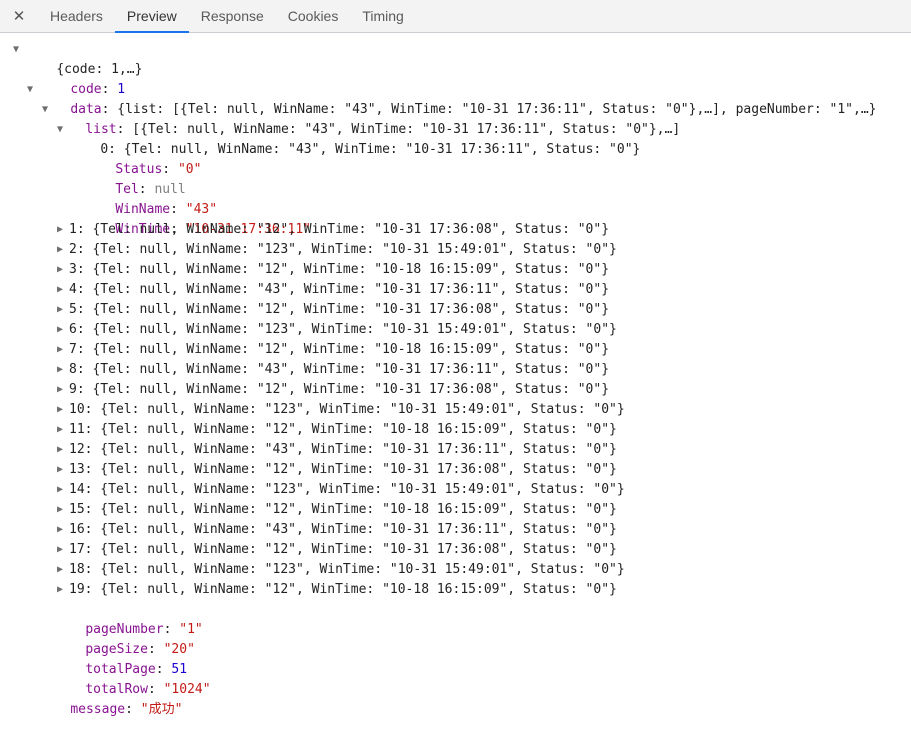  Describe the element at coordinates (19, 16) in the screenshot. I see `close-icon: ✕` at that location.